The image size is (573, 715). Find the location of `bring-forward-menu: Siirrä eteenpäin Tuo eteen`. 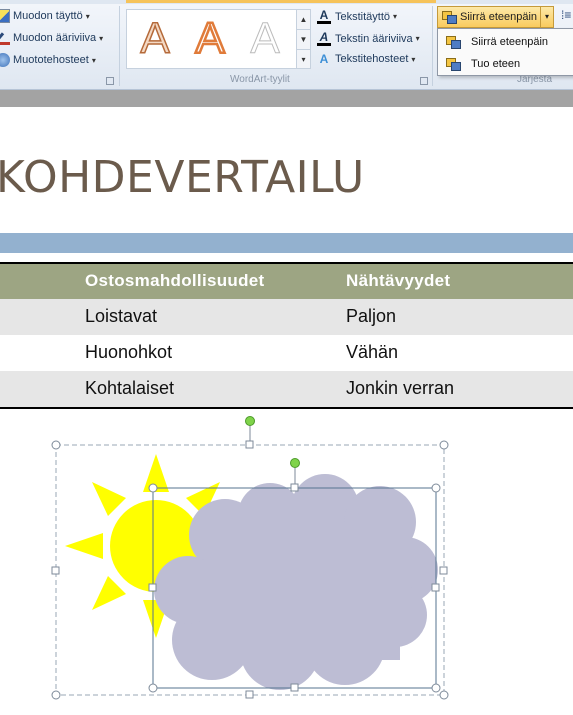

bring-forward-menu: Siirrä eteenpäin Tuo eteen is located at coordinates (505, 52).